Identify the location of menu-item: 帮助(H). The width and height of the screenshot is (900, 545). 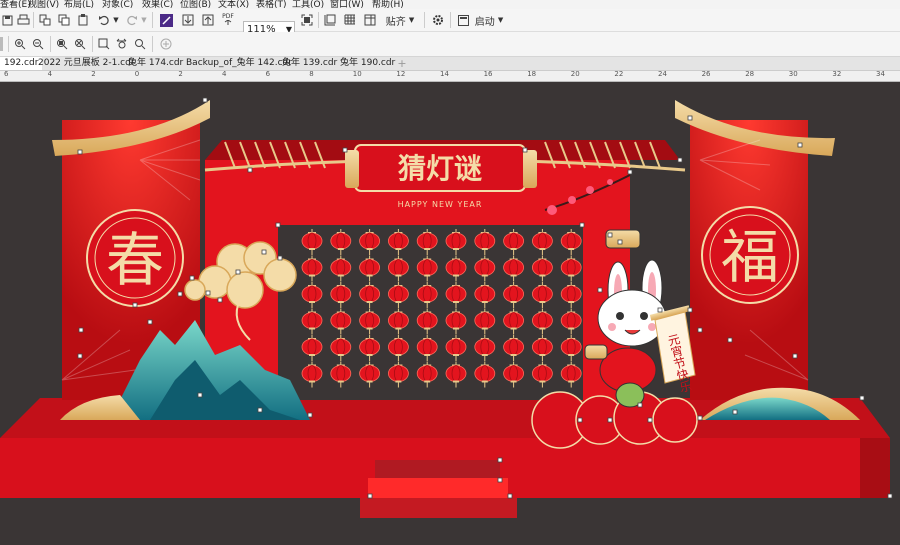
(388, 4).